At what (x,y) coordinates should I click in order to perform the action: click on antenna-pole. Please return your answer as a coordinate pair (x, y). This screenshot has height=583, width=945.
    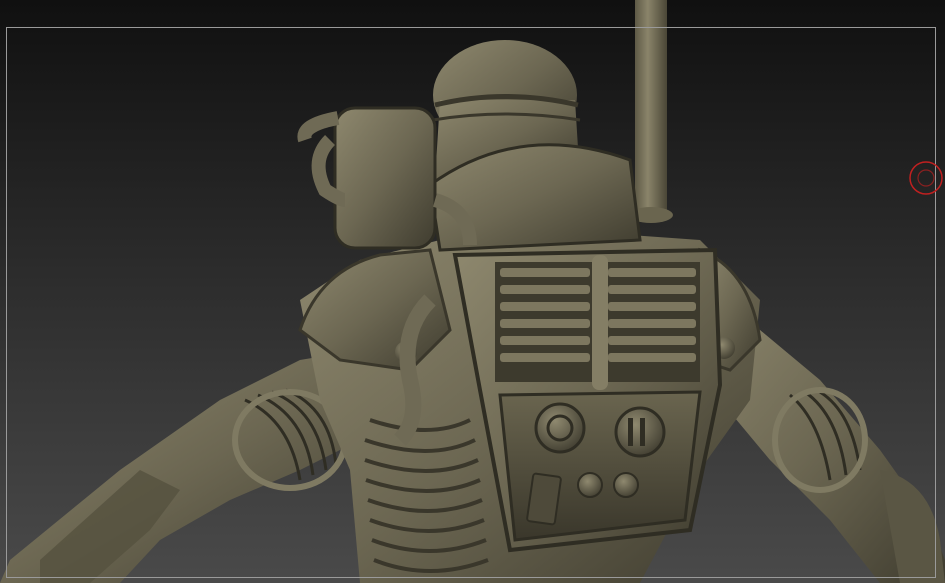
    Looking at the image, I should click on (651, 110).